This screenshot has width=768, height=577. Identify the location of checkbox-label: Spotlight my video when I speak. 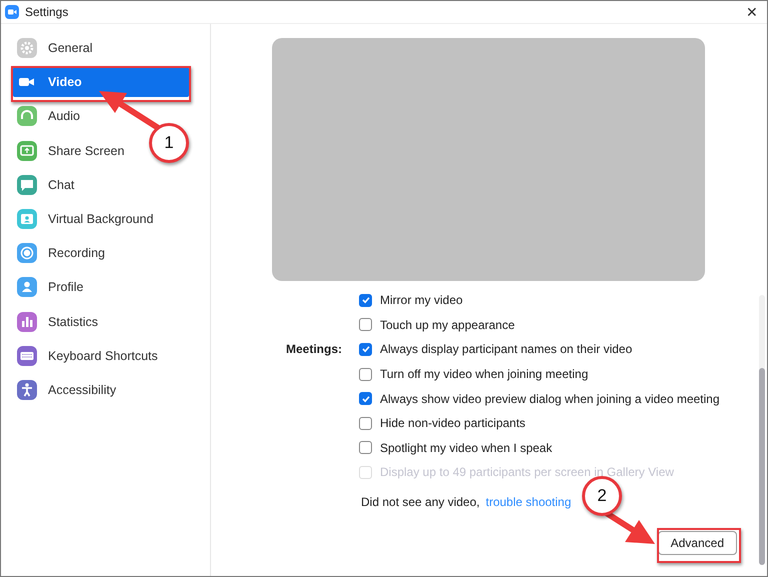
(466, 447).